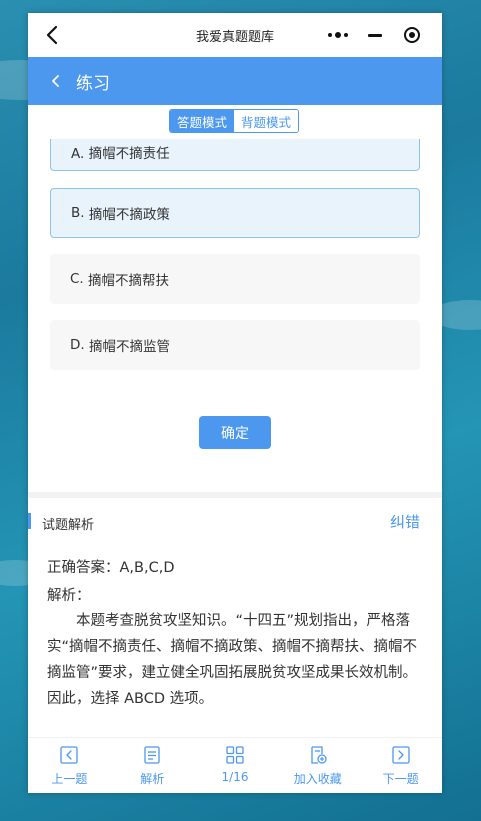 Image resolution: width=481 pixels, height=821 pixels. What do you see at coordinates (111, 568) in the screenshot?
I see `correct-answer: 正确答案：A,B,C,D` at bounding box center [111, 568].